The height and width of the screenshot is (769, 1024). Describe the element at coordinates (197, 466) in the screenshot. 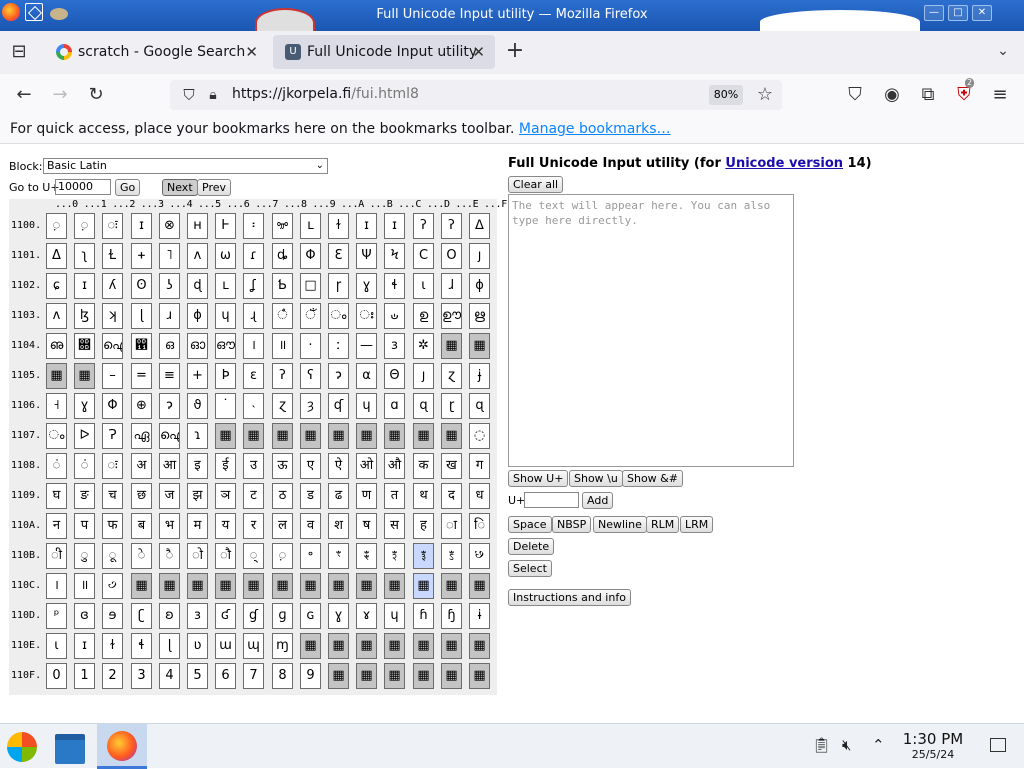

I see `char-cell: इ` at that location.